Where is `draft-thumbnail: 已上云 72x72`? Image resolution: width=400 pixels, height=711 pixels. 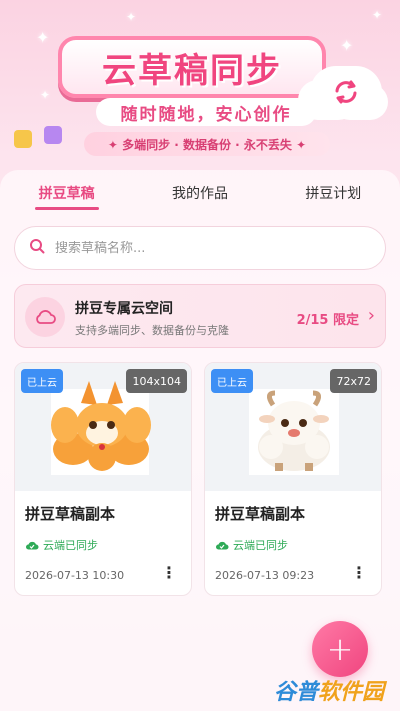 draft-thumbnail: 已上云 72x72 is located at coordinates (293, 427).